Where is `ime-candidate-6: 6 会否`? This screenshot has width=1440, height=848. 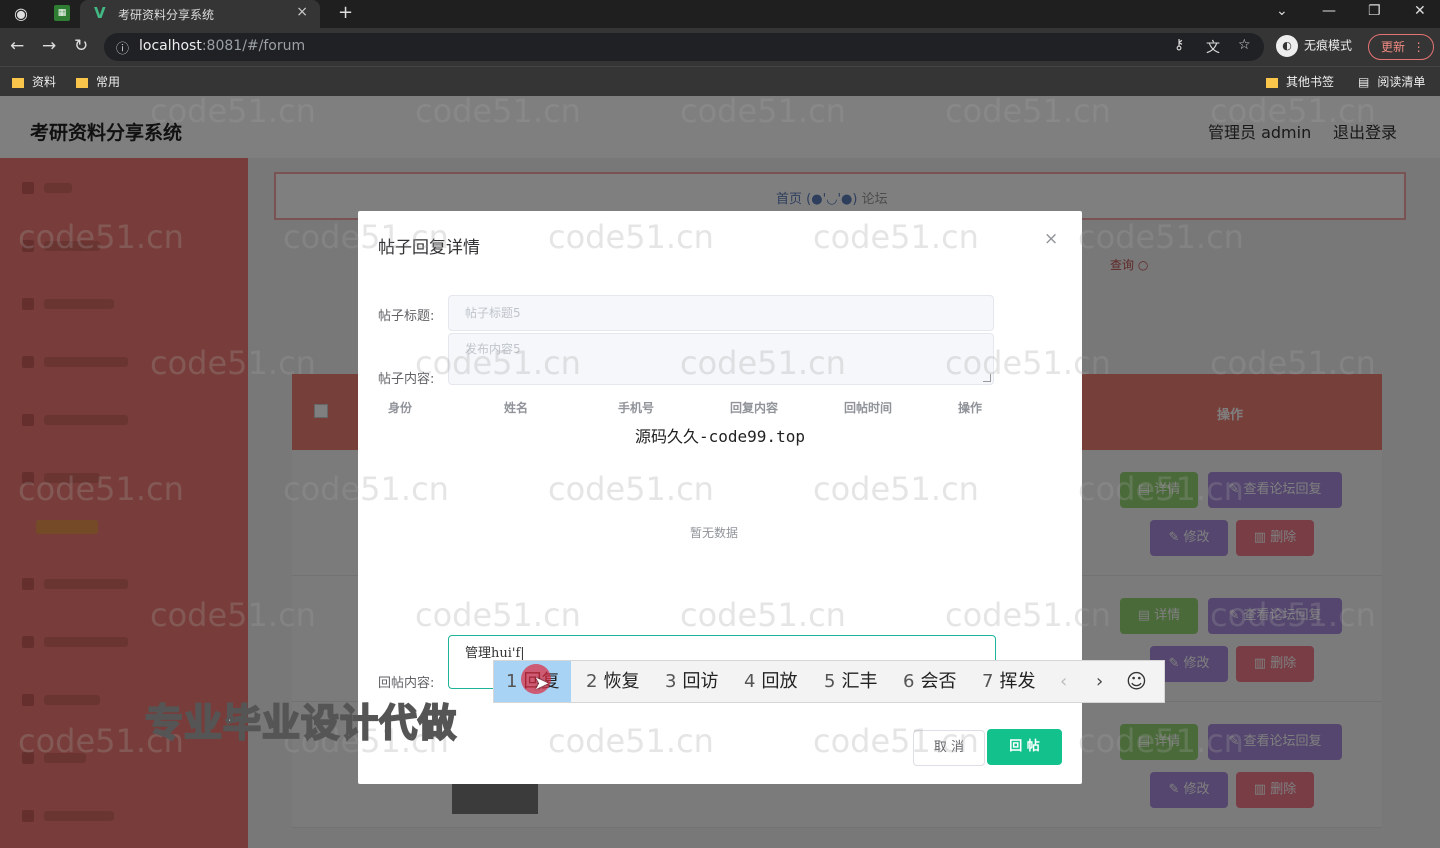 ime-candidate-6: 6 会否 is located at coordinates (929, 681).